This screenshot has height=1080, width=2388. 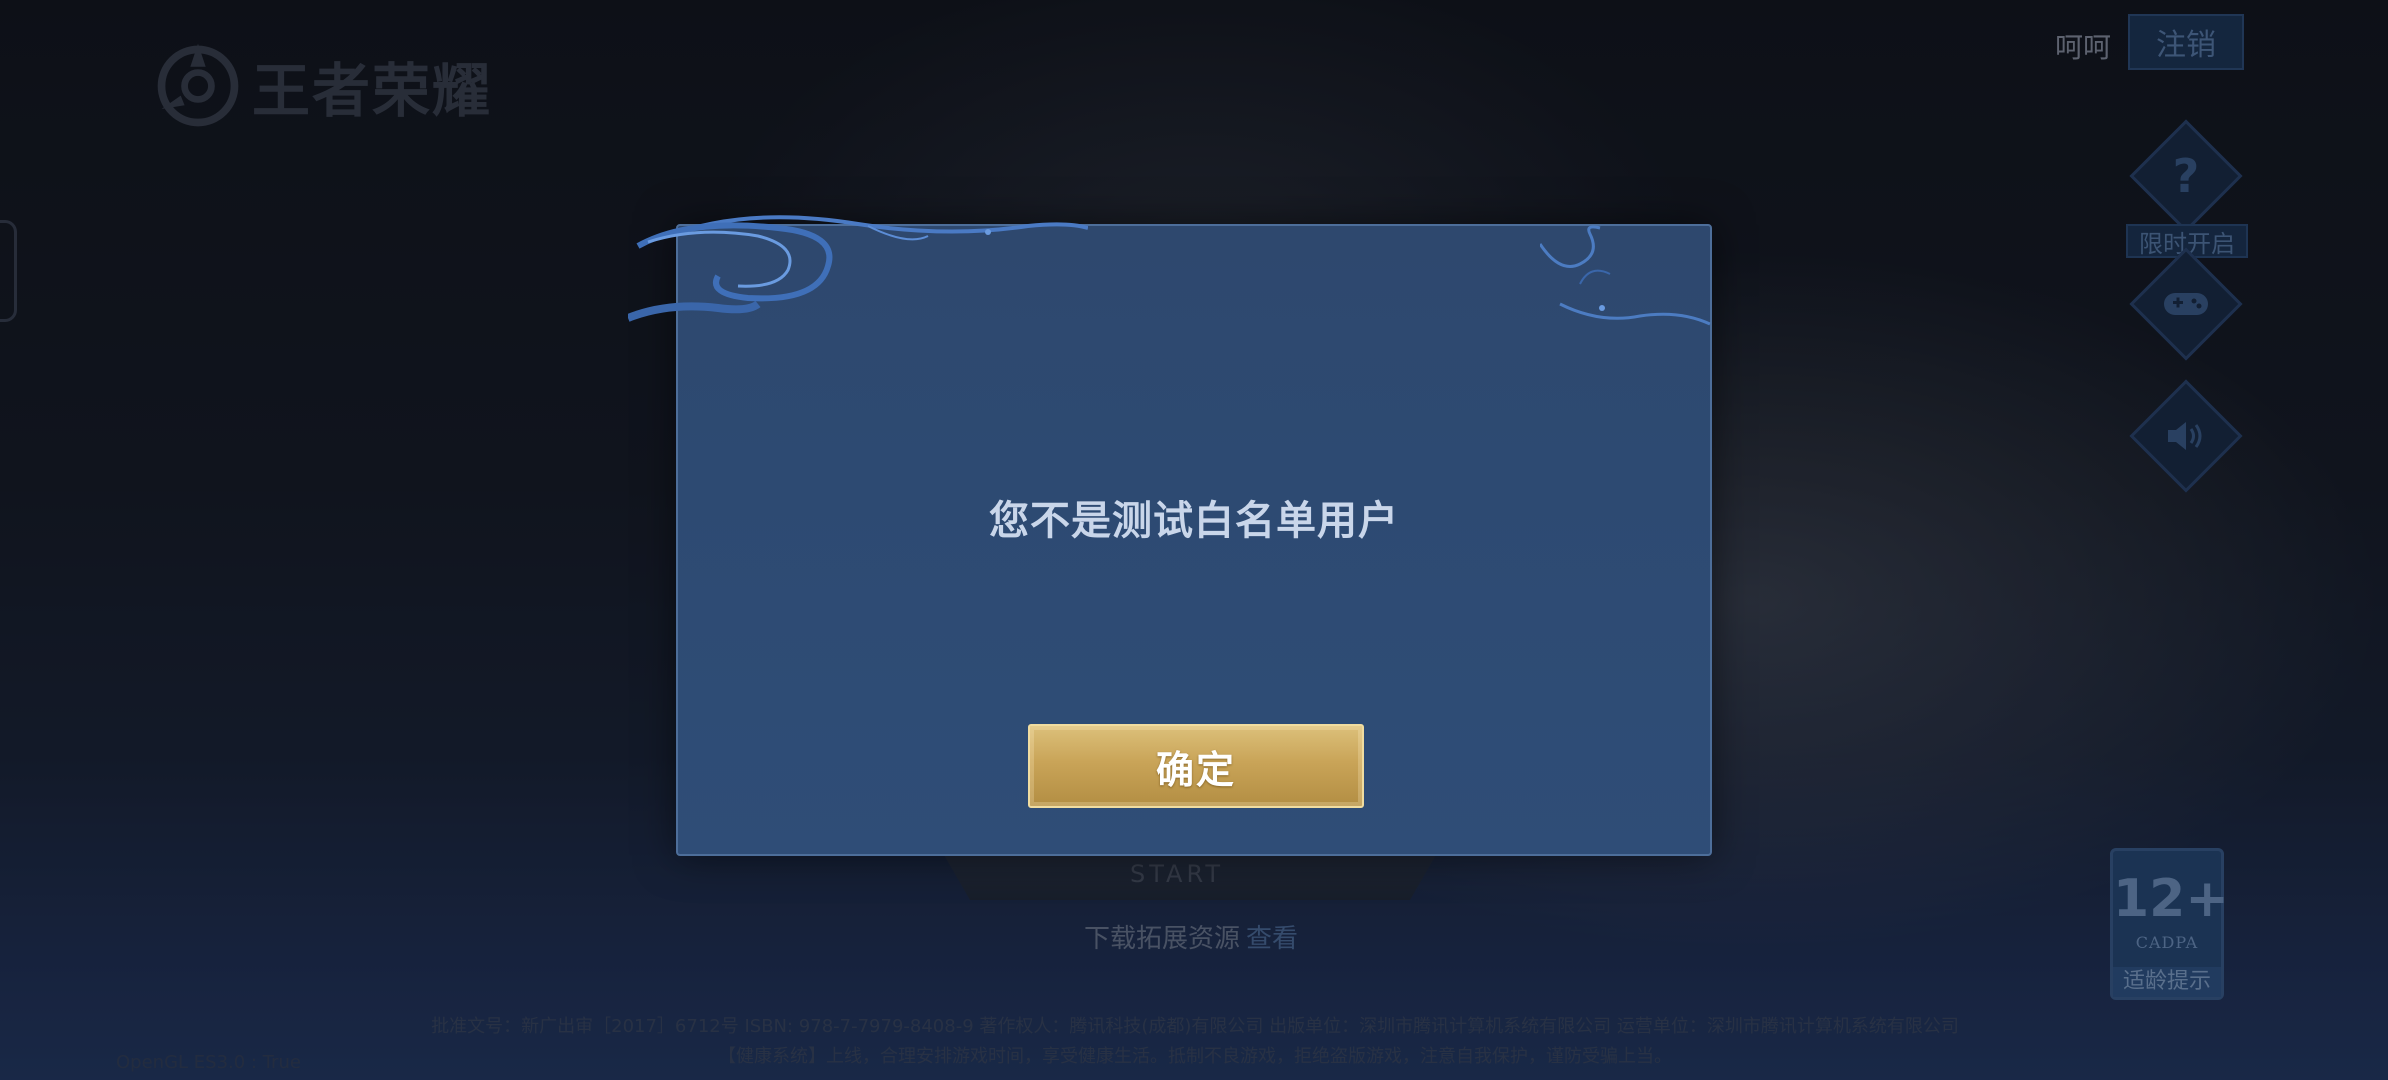 What do you see at coordinates (1196, 766) in the screenshot?
I see `confirm-button: 确定` at bounding box center [1196, 766].